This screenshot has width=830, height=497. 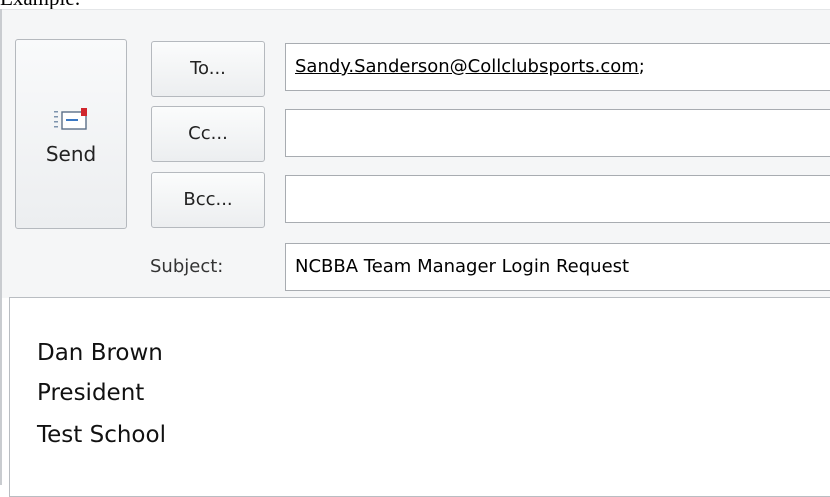 What do you see at coordinates (101, 435) in the screenshot?
I see `signature-school: Test School` at bounding box center [101, 435].